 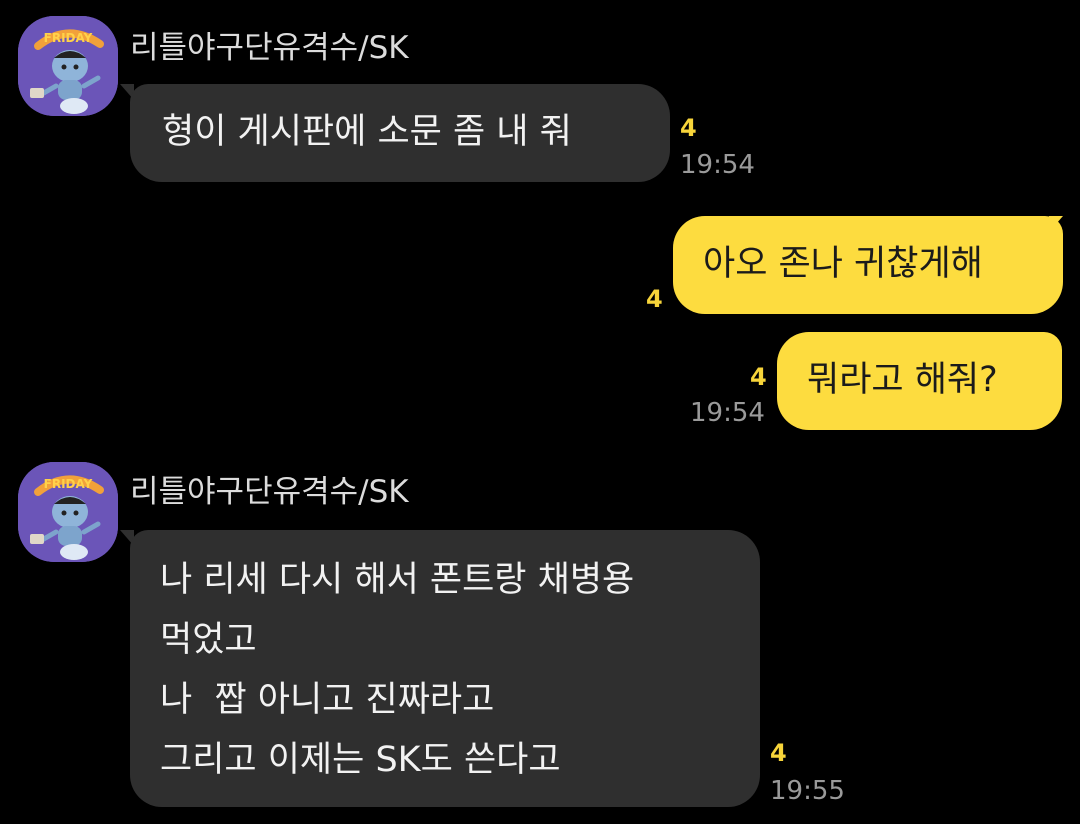 I want to click on message-text: 형이 게시판에 소문 좀 내 줘, so click(x=367, y=132).